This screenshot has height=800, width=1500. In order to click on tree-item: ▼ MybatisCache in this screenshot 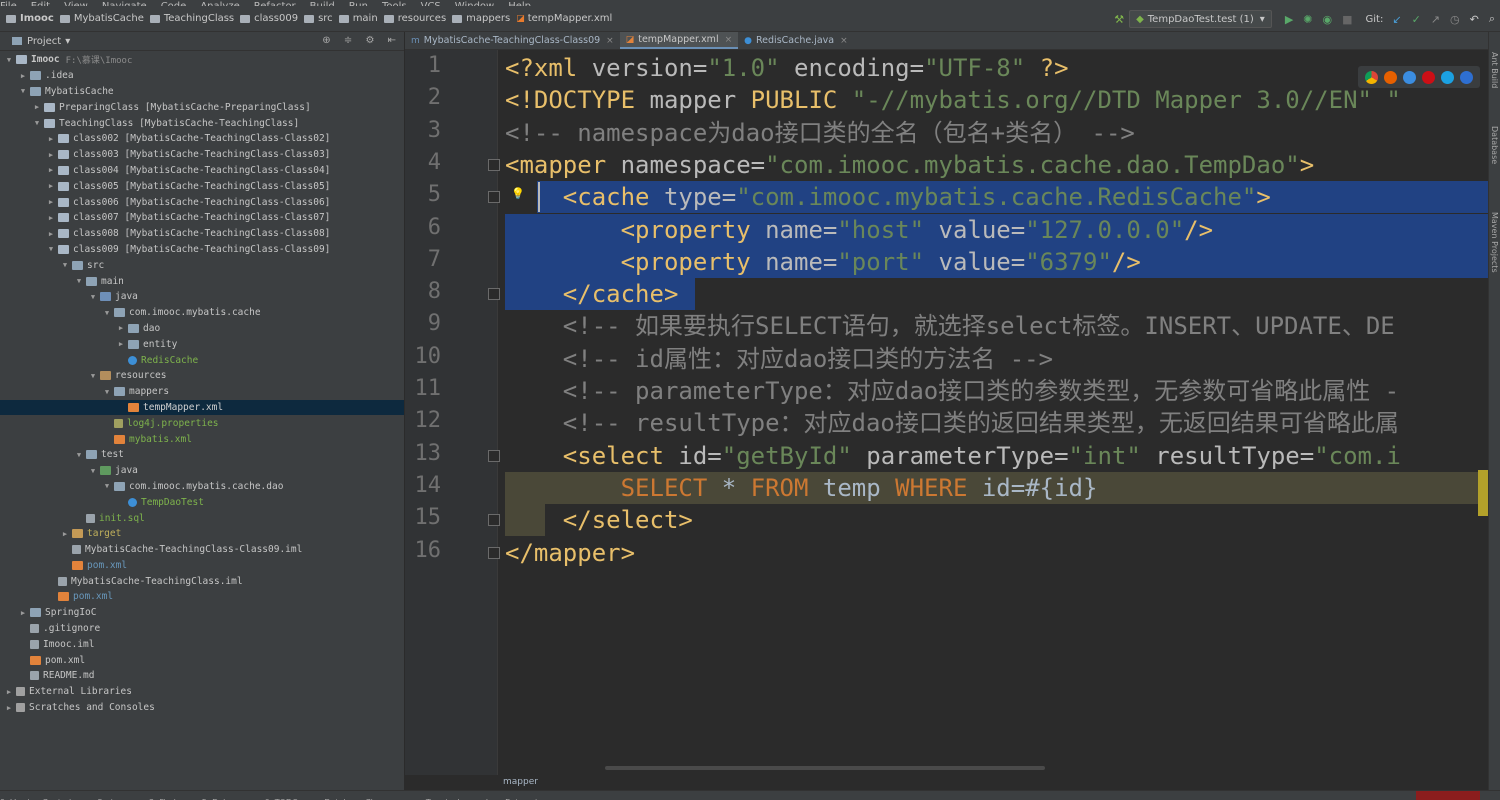, I will do `click(202, 92)`.